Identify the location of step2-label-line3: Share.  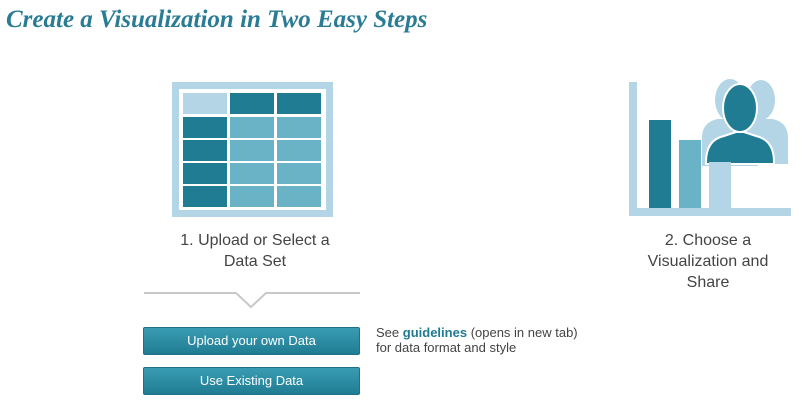
(708, 282).